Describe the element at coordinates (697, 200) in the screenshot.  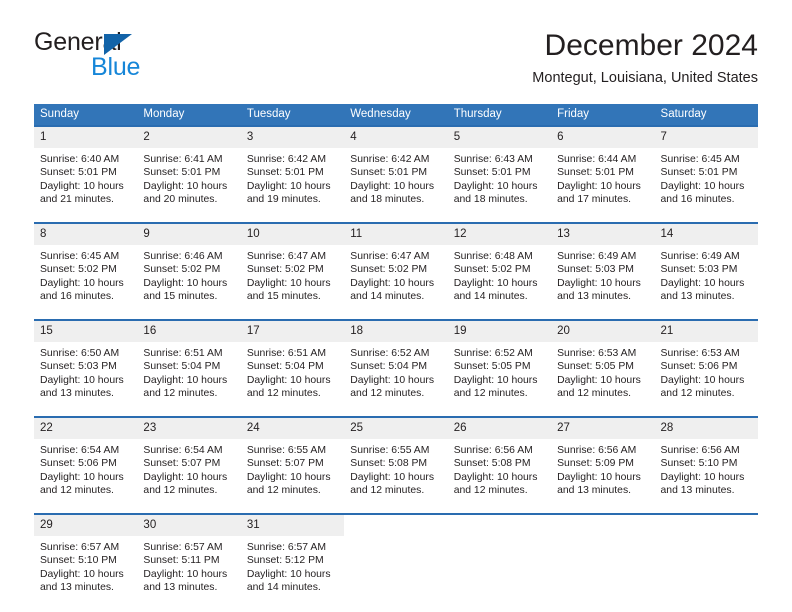
I see `daylight-text-line2: and 16 minutes.` at that location.